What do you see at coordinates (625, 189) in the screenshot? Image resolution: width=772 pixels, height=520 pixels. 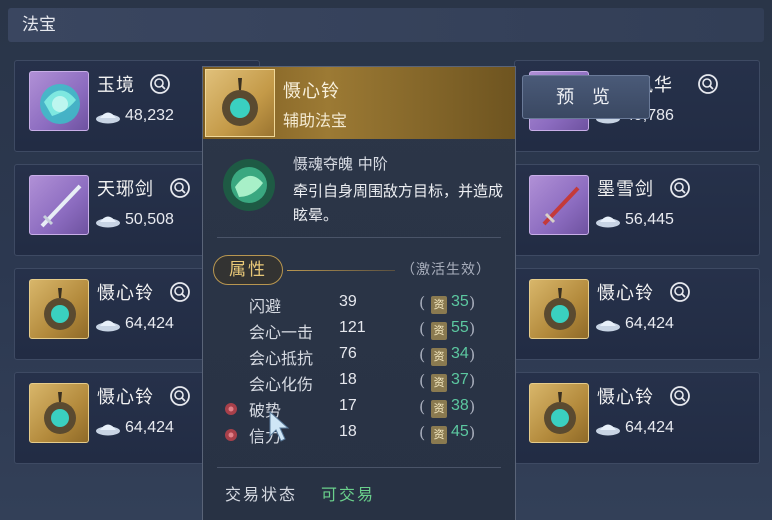 I see `item-name: 墨雪剑` at bounding box center [625, 189].